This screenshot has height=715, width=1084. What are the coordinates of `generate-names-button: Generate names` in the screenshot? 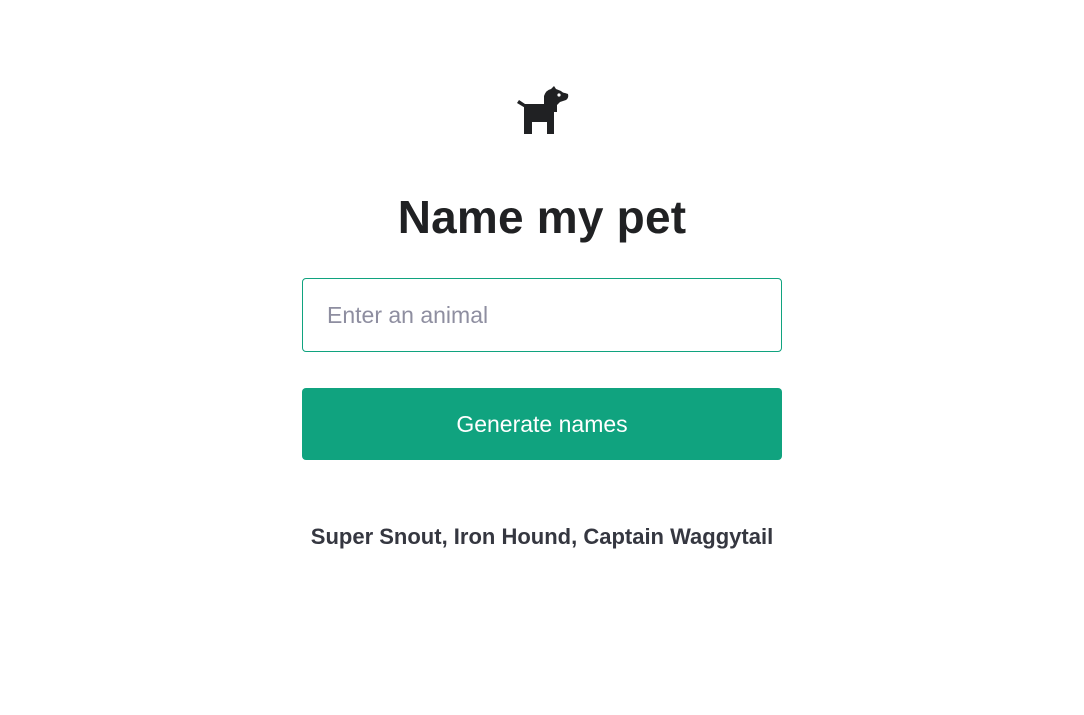 It's located at (542, 424).